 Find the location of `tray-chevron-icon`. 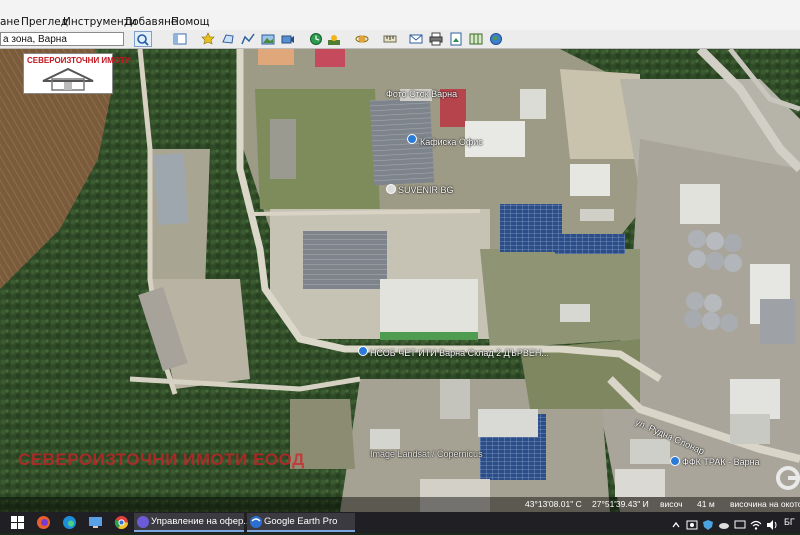

tray-chevron-icon is located at coordinates (676, 522).